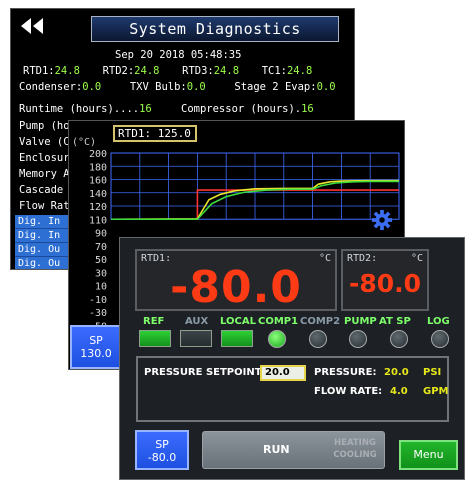 The width and height of the screenshot is (474, 488). Describe the element at coordinates (275, 87) in the screenshot. I see `stage2-evap-label: Stage 2 Evap:` at that location.